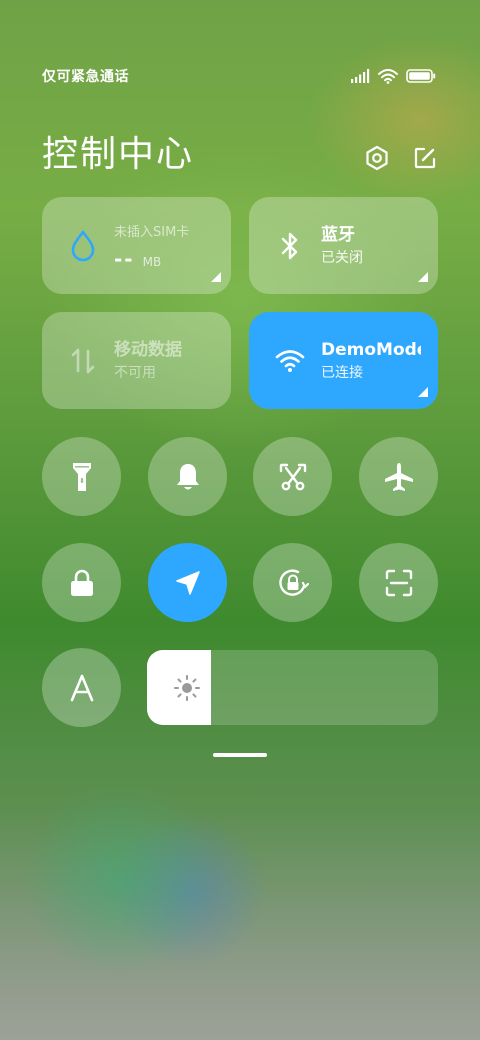  I want to click on wifi-texts: DemoMode 已连接, so click(371, 361).